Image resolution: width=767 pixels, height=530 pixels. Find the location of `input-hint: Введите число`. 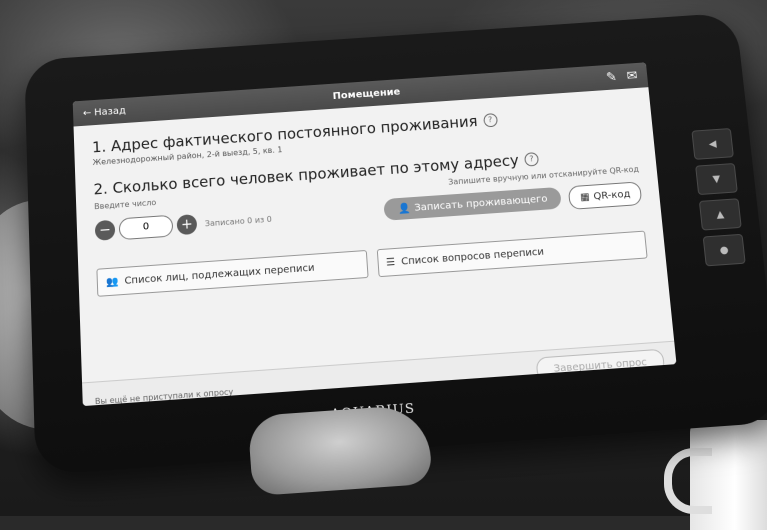

input-hint: Введите число is located at coordinates (125, 204).